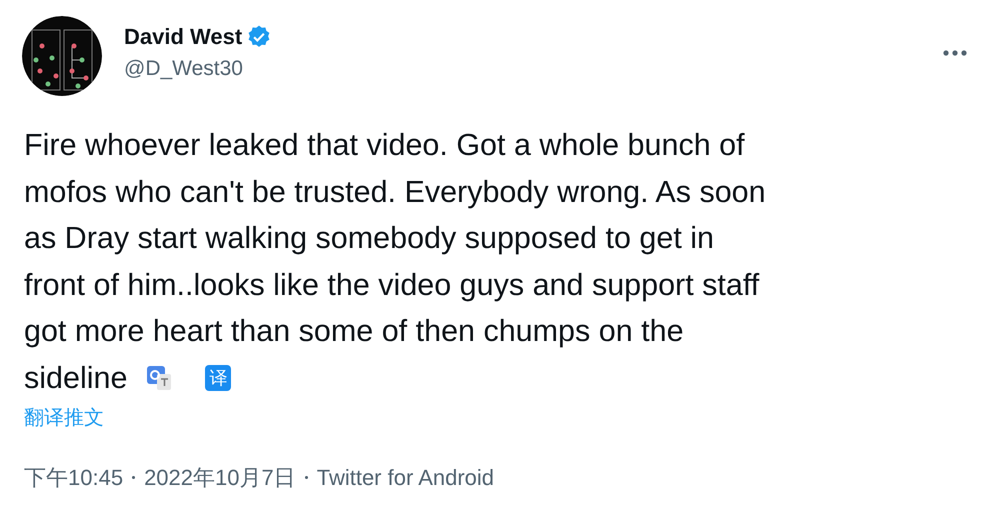 This screenshot has width=996, height=516. Describe the element at coordinates (76, 378) in the screenshot. I see `tweet-text-line: sideline` at that location.